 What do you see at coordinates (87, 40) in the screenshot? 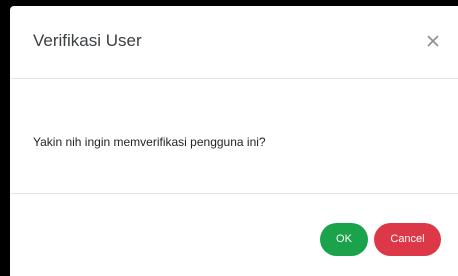
I see `dialog-title: Verifikasi User` at bounding box center [87, 40].